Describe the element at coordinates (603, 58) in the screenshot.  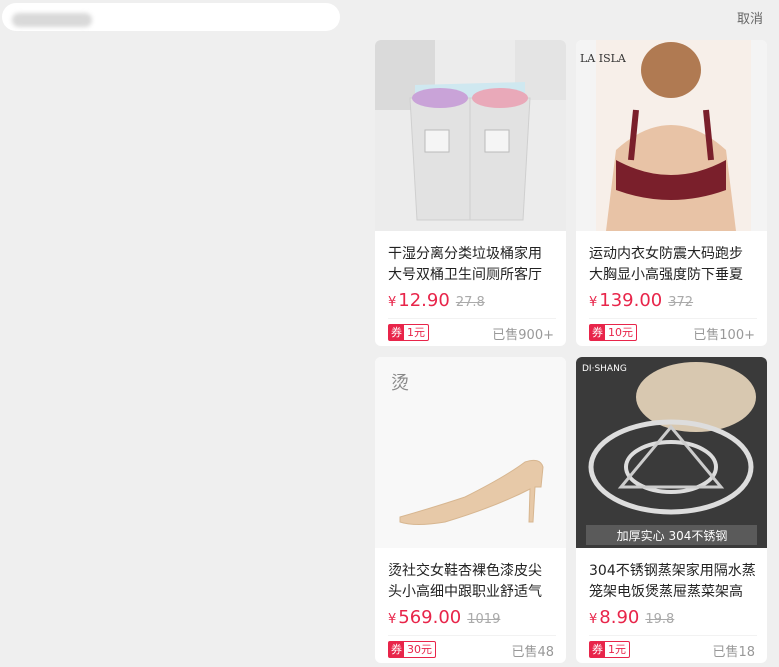
I see `brand-logo-text: LA ISLA` at that location.